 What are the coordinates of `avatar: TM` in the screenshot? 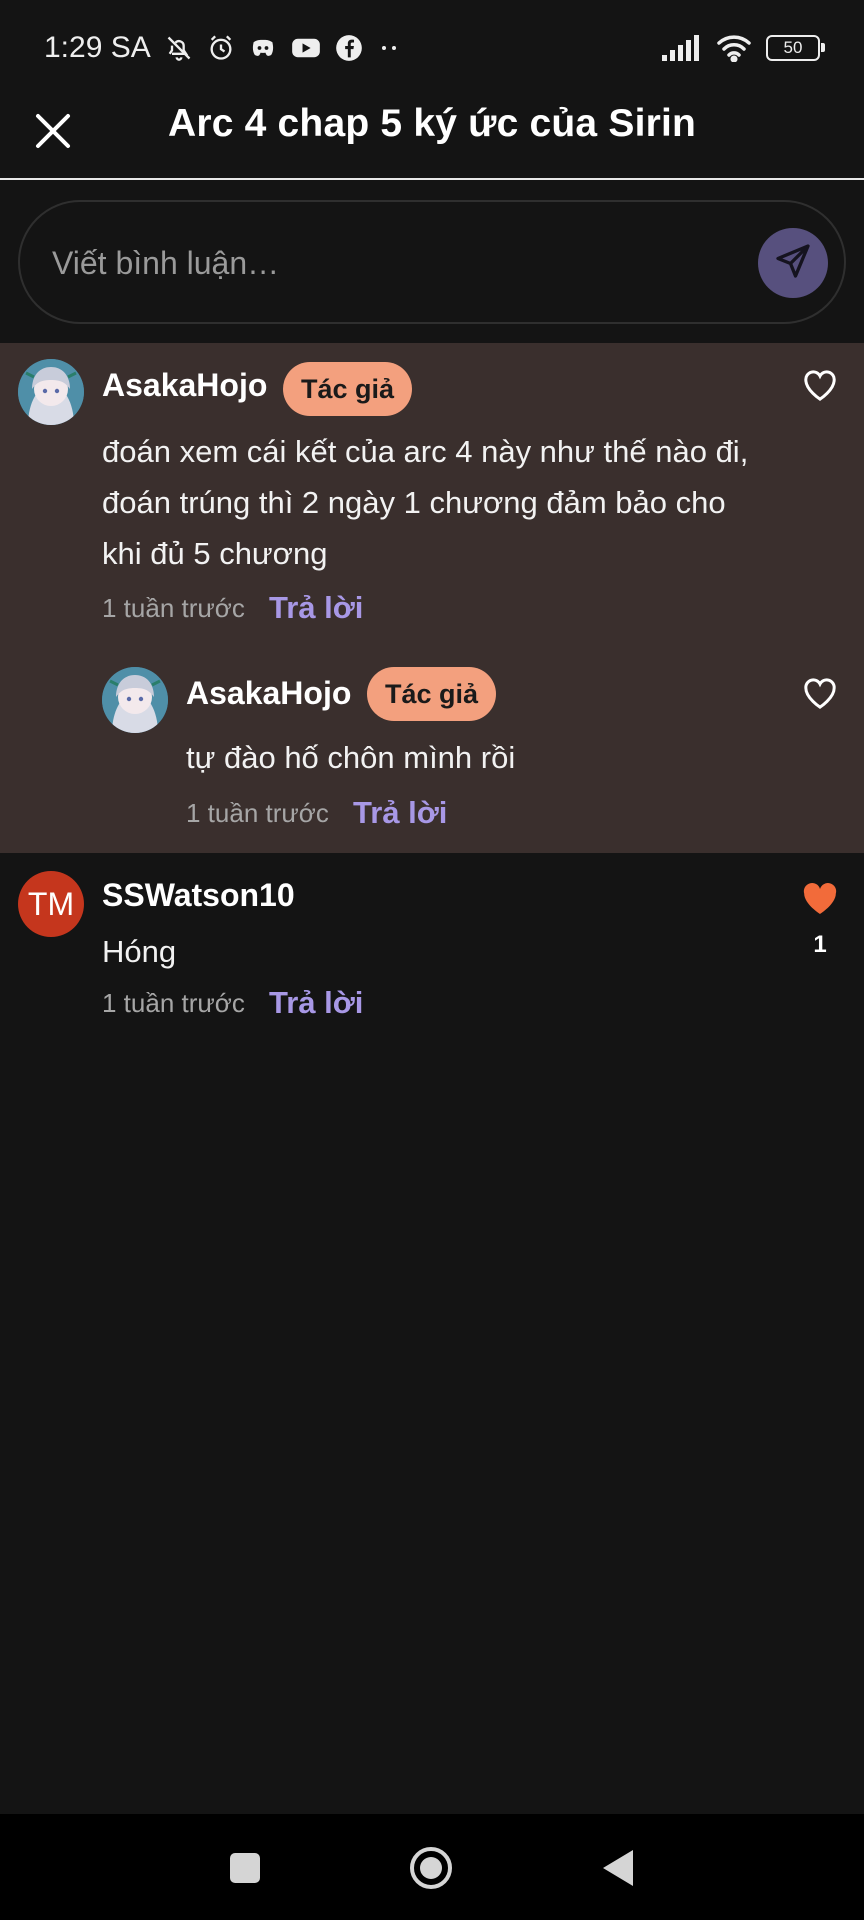 It's located at (51, 904).